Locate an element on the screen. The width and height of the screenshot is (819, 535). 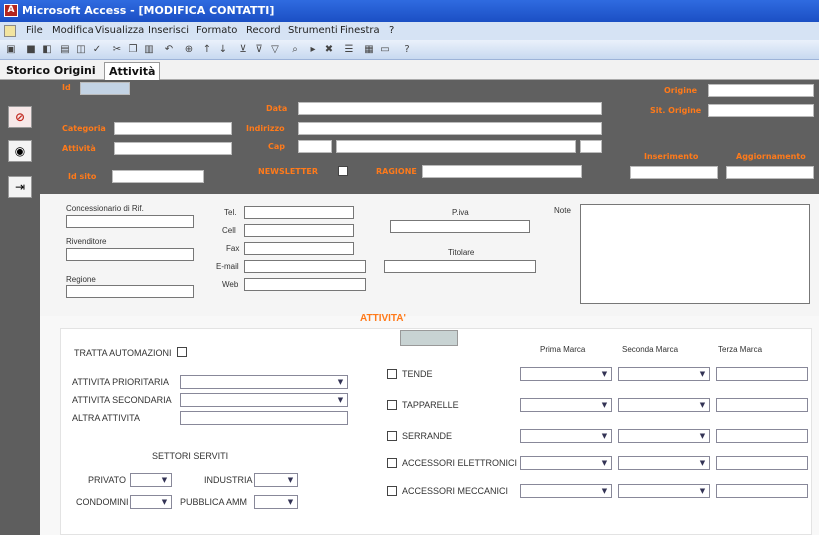
accessori-elettronici-prima-marca-select: ▼ is located at coordinates (566, 463).